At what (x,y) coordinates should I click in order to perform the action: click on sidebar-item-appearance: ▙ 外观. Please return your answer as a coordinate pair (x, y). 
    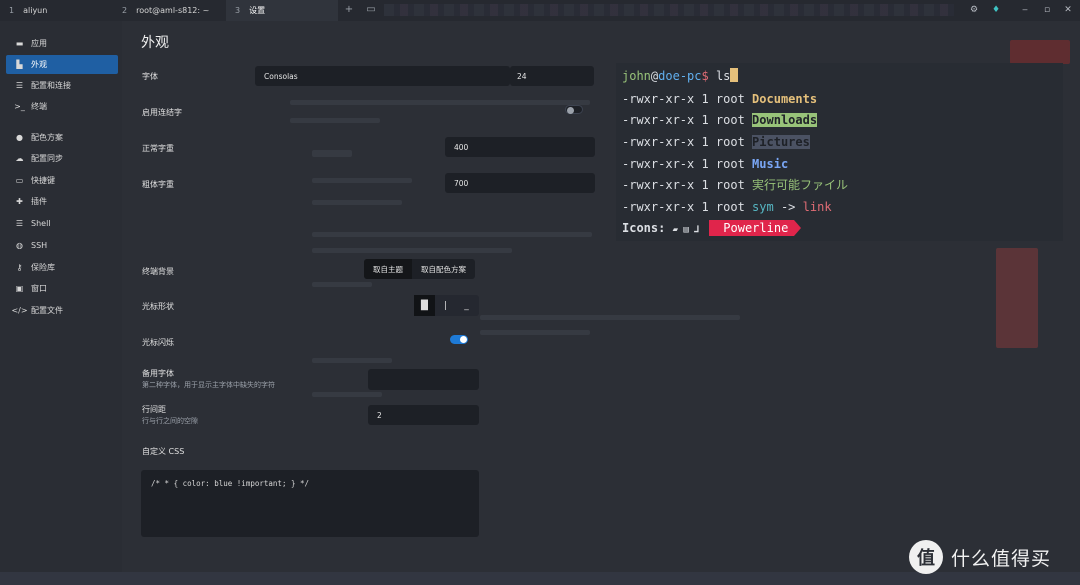
    Looking at the image, I should click on (62, 64).